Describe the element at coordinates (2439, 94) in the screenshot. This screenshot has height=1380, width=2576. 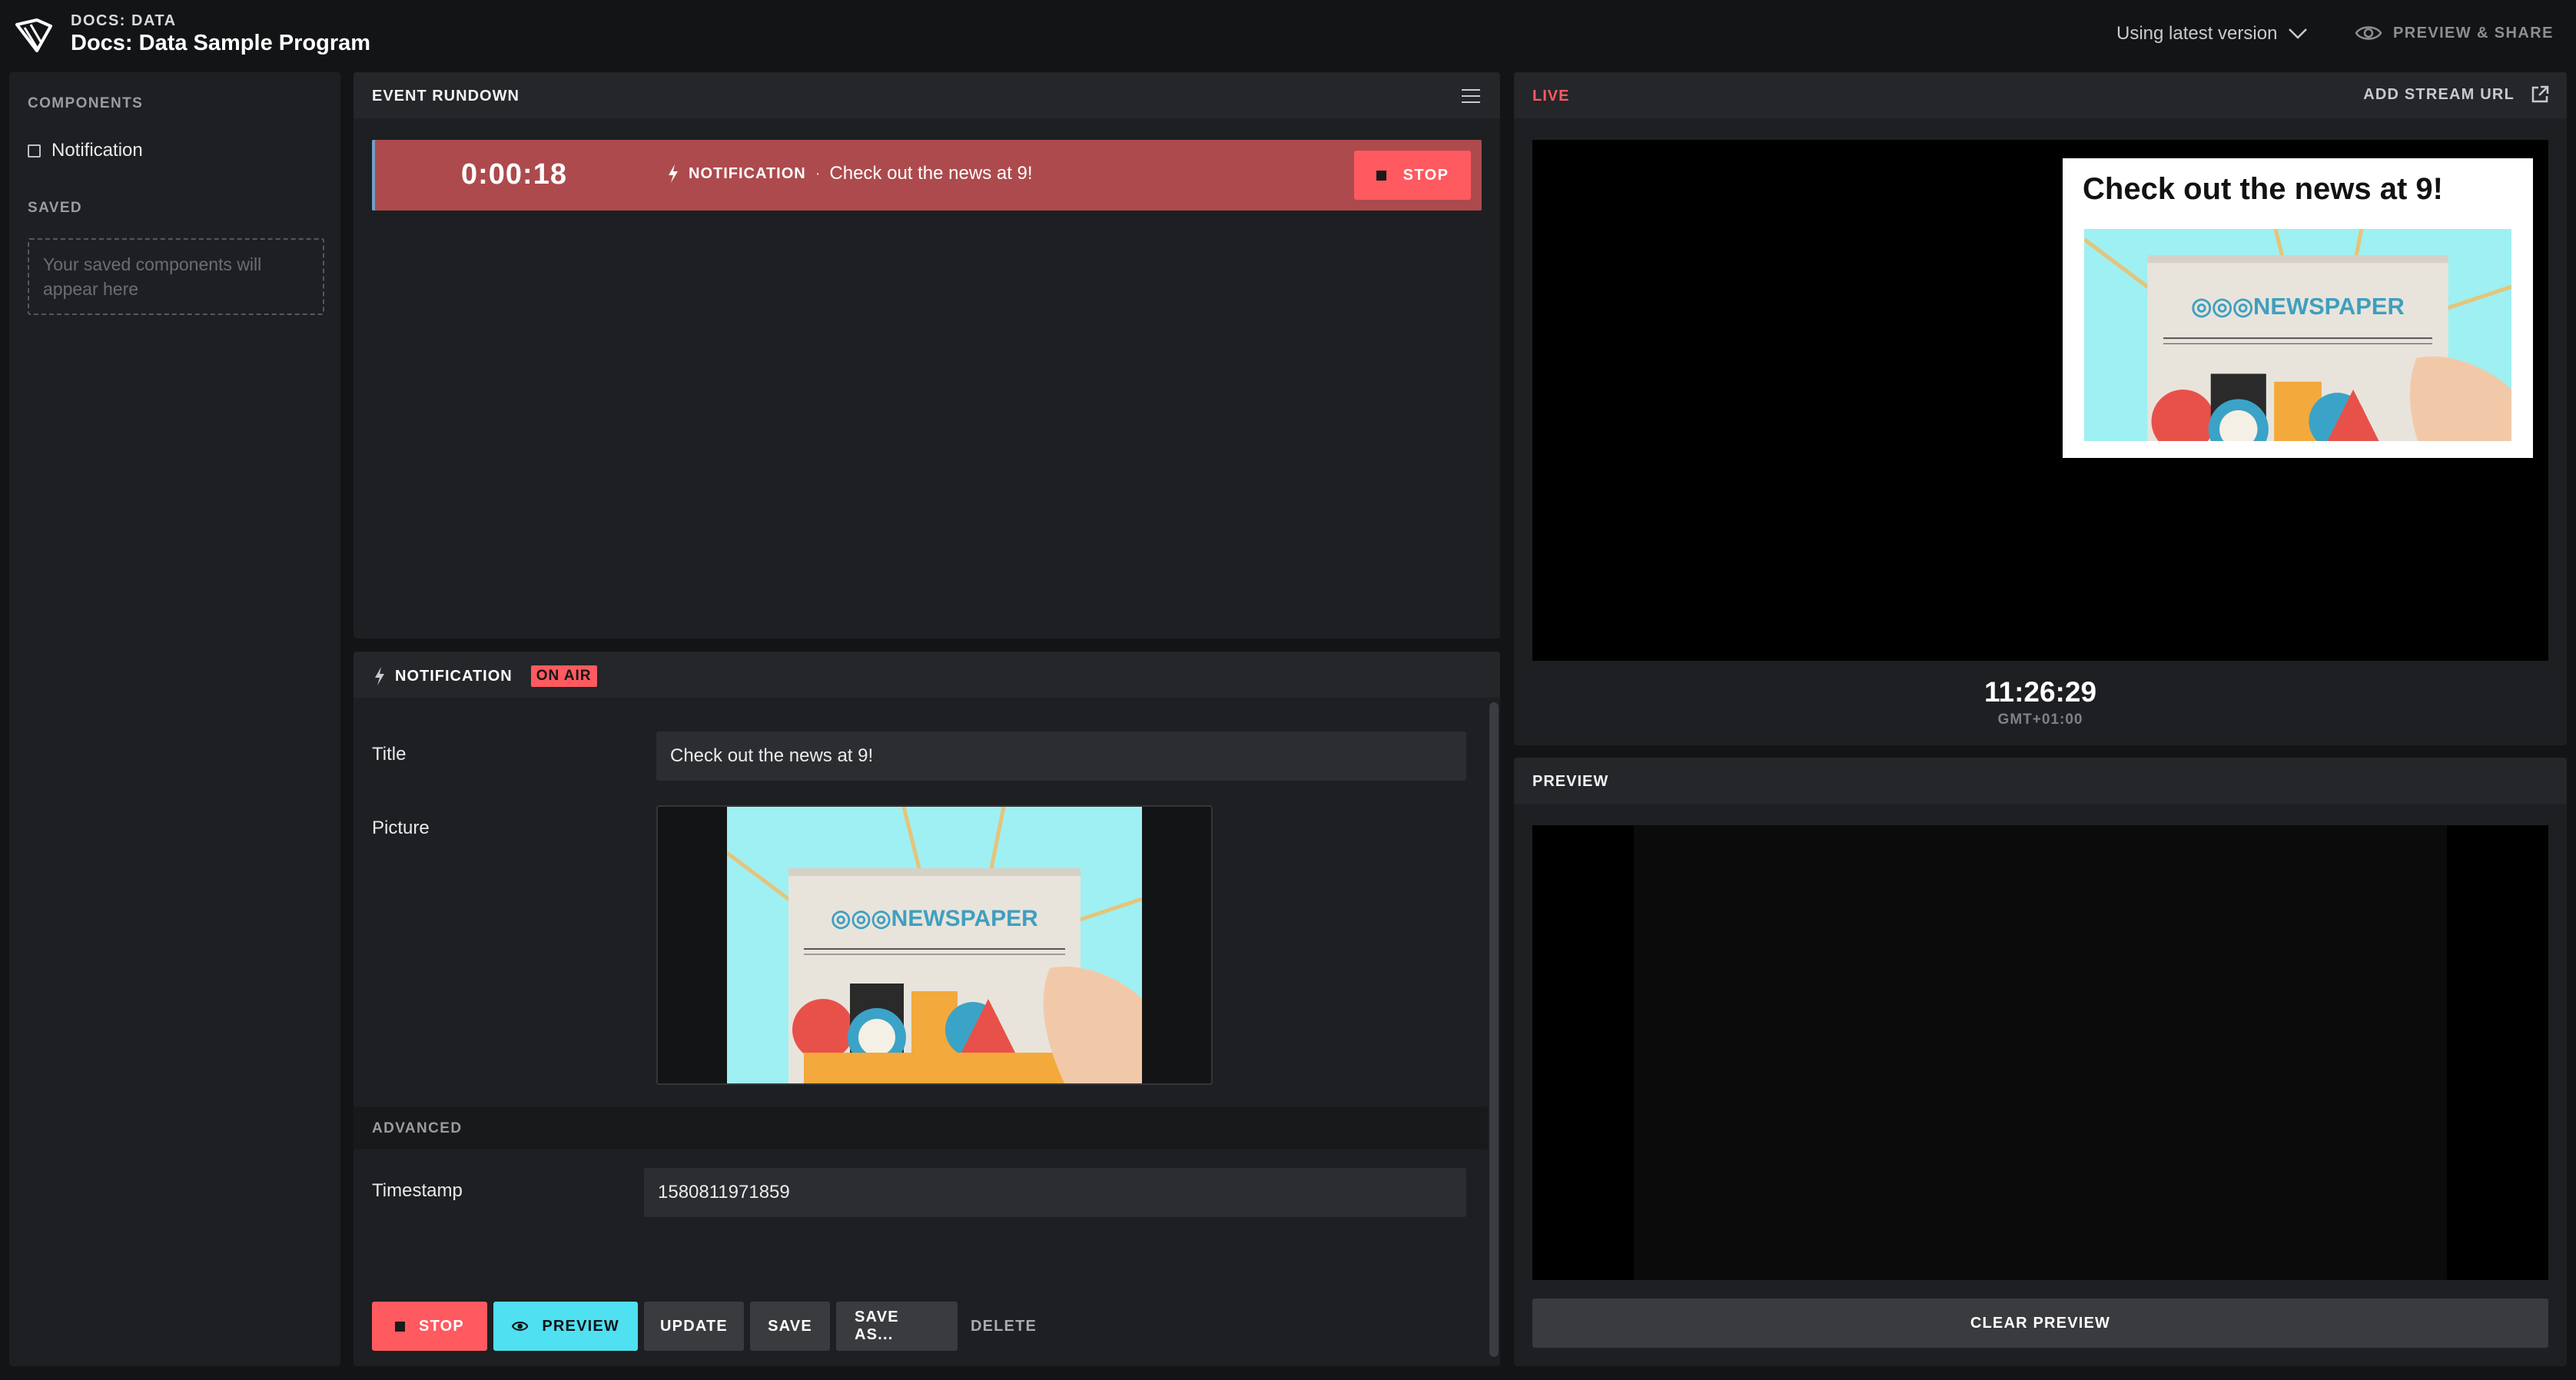
I see `add-stream-url-label: ADD STREAM URL` at that location.